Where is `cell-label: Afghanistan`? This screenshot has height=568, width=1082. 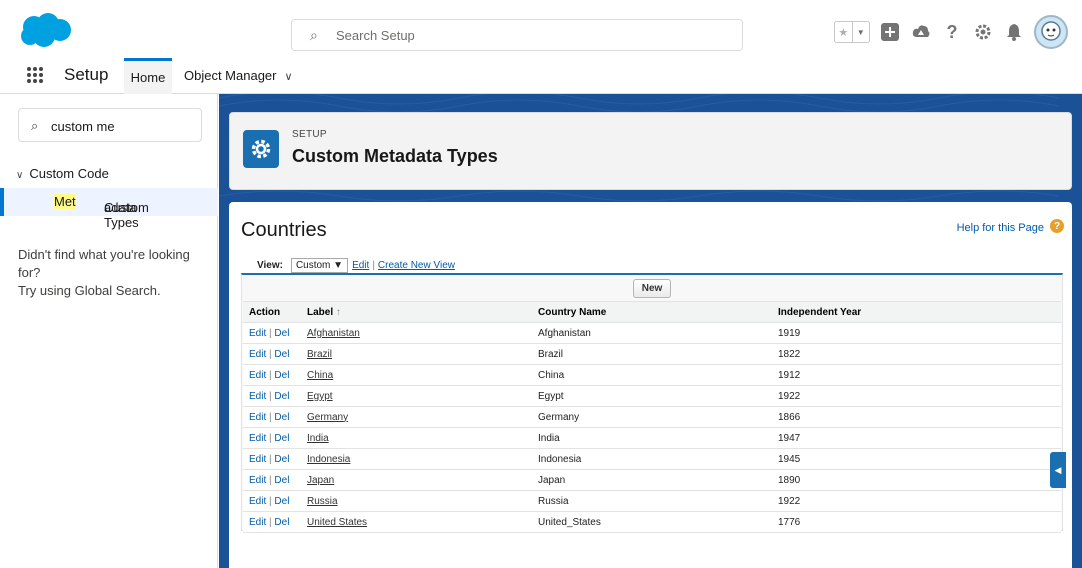
cell-label: Afghanistan is located at coordinates (416, 333).